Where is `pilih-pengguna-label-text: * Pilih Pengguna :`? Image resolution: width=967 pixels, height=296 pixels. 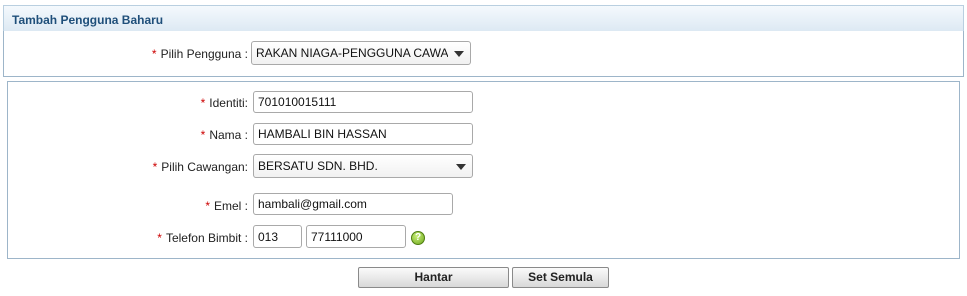
pilih-pengguna-label-text: * Pilih Pengguna : is located at coordinates (200, 54).